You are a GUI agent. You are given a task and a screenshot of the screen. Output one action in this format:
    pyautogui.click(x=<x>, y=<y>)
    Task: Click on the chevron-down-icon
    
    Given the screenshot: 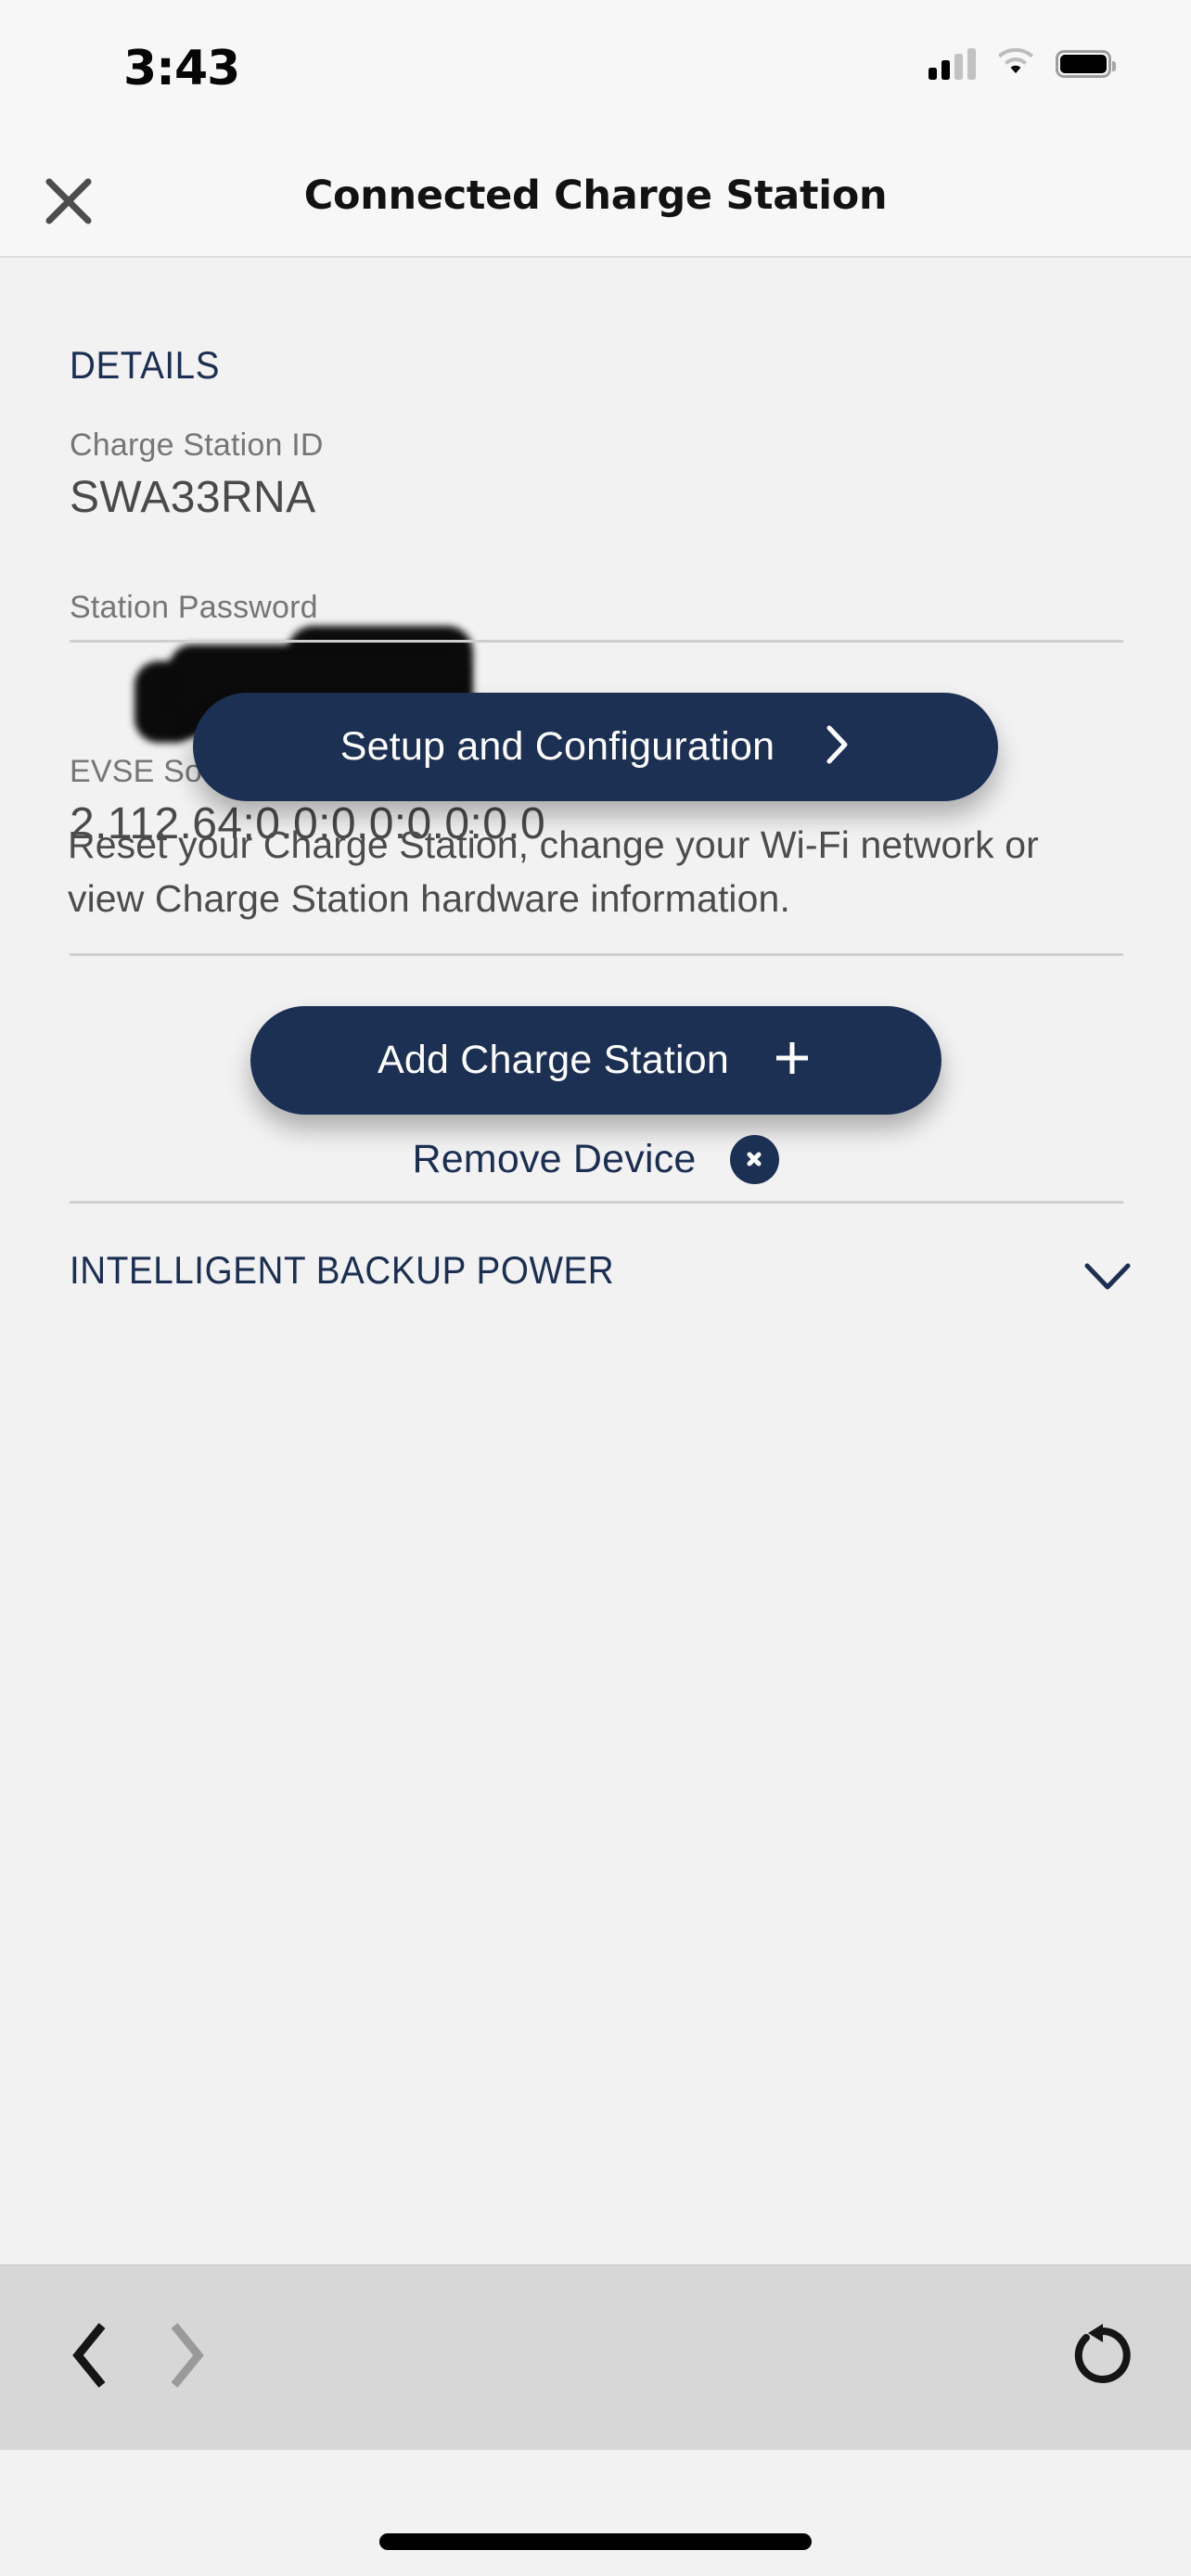 What is the action you would take?
    pyautogui.click(x=1107, y=1276)
    